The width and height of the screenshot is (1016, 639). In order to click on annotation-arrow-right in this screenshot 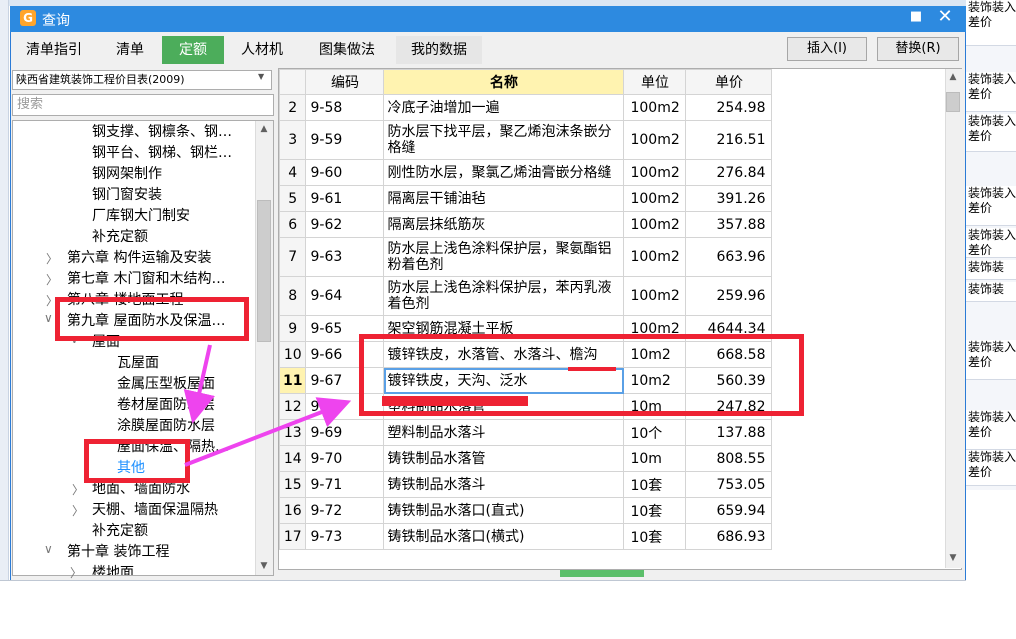, I will do `click(268, 432)`.